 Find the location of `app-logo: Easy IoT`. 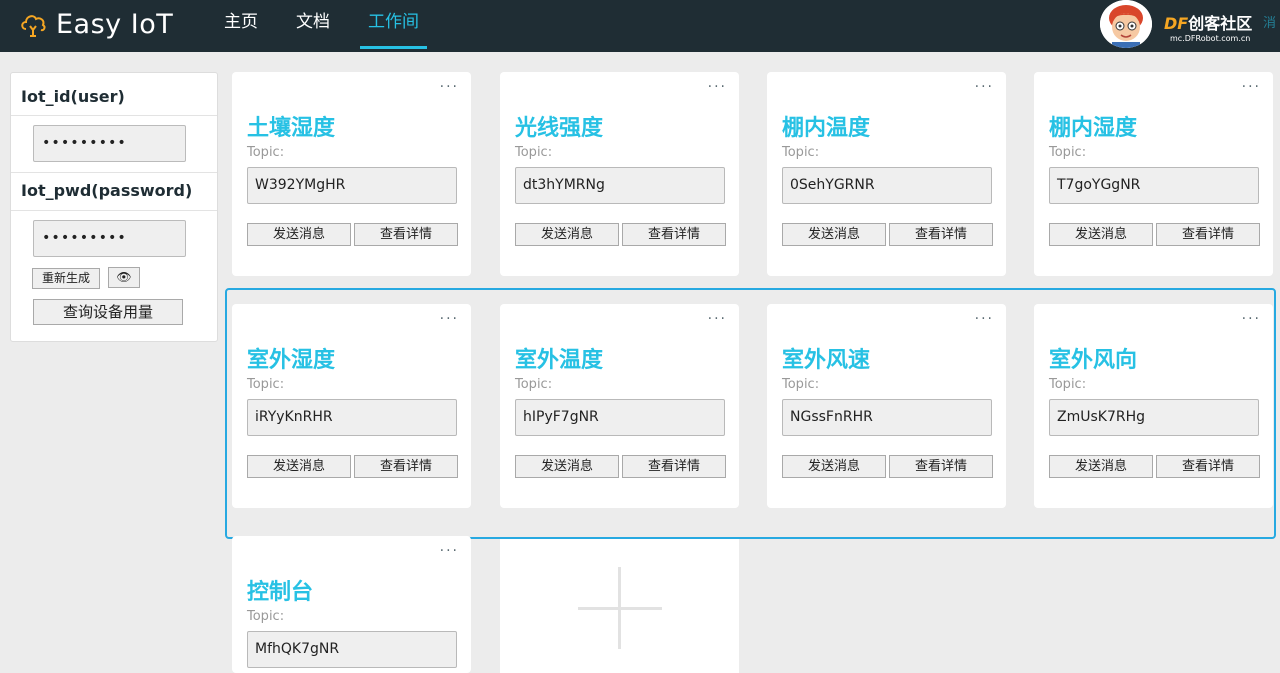

app-logo: Easy IoT is located at coordinates (95, 24).